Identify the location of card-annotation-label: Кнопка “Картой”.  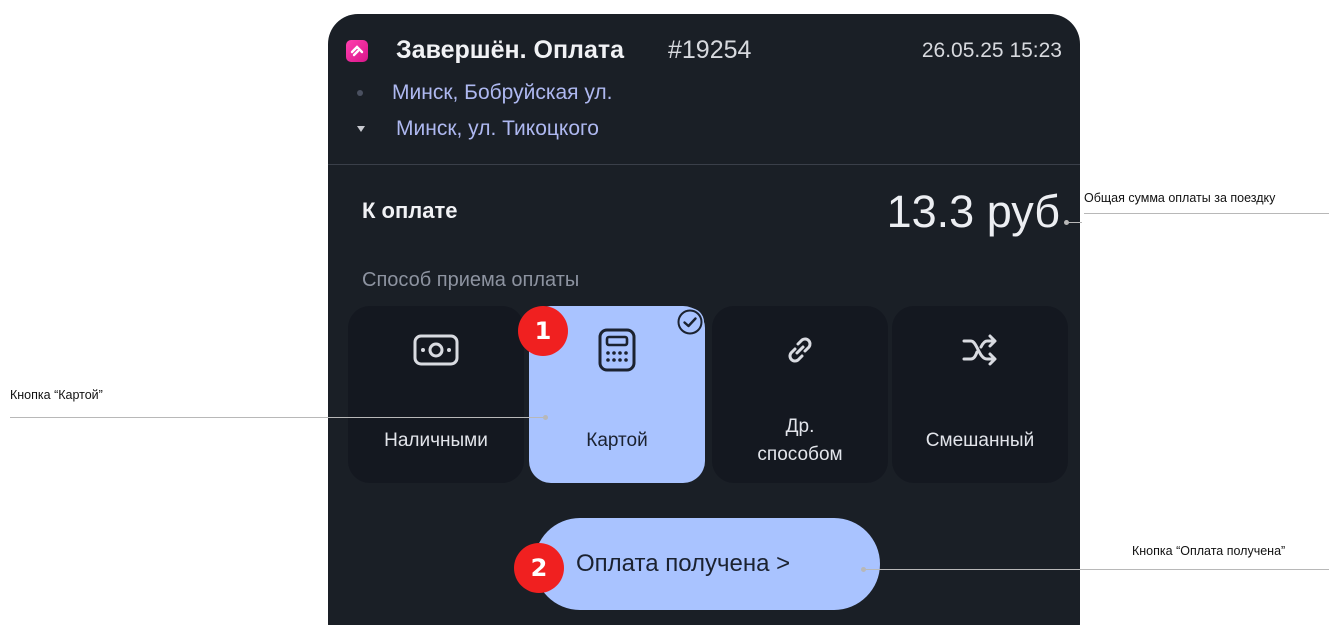
(56, 395).